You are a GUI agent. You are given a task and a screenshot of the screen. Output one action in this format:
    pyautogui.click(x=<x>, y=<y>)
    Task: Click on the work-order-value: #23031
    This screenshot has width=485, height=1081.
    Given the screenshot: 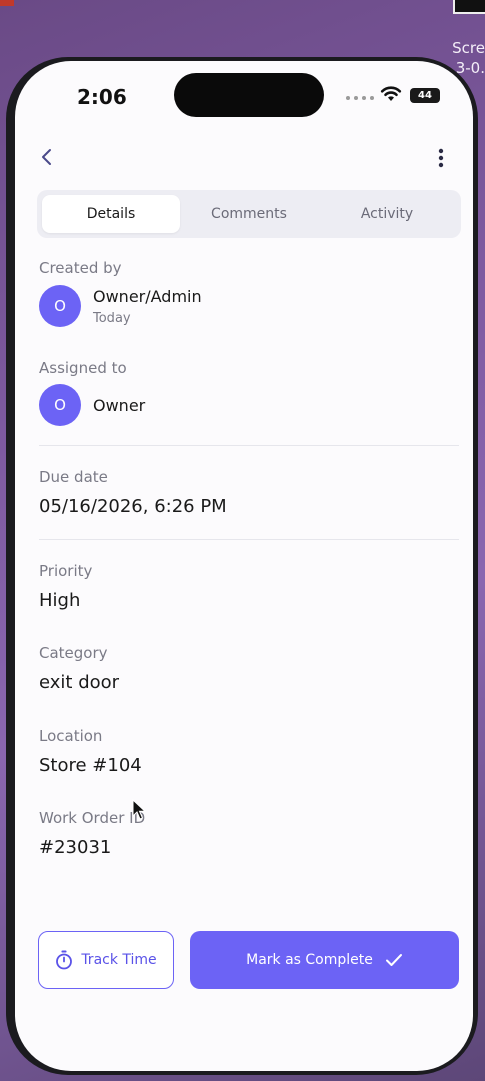 What is the action you would take?
    pyautogui.click(x=75, y=847)
    